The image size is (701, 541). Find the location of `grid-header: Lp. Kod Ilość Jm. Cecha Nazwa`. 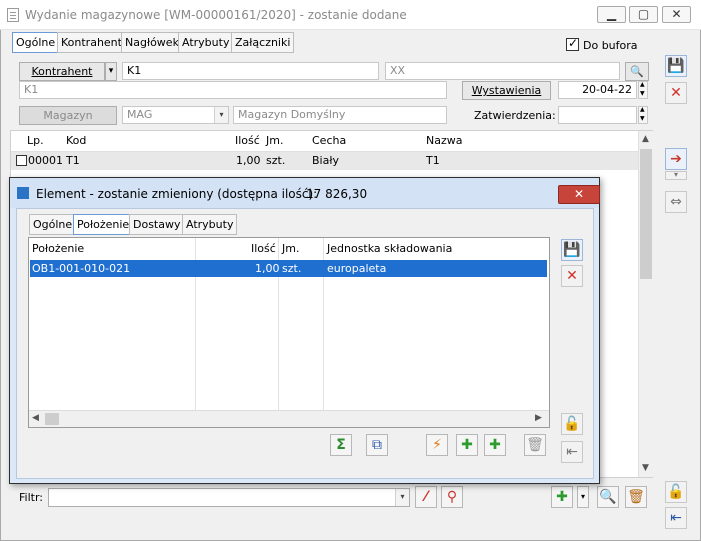

grid-header: Lp. Kod Ilość Jm. Cecha Nazwa is located at coordinates (324, 141).